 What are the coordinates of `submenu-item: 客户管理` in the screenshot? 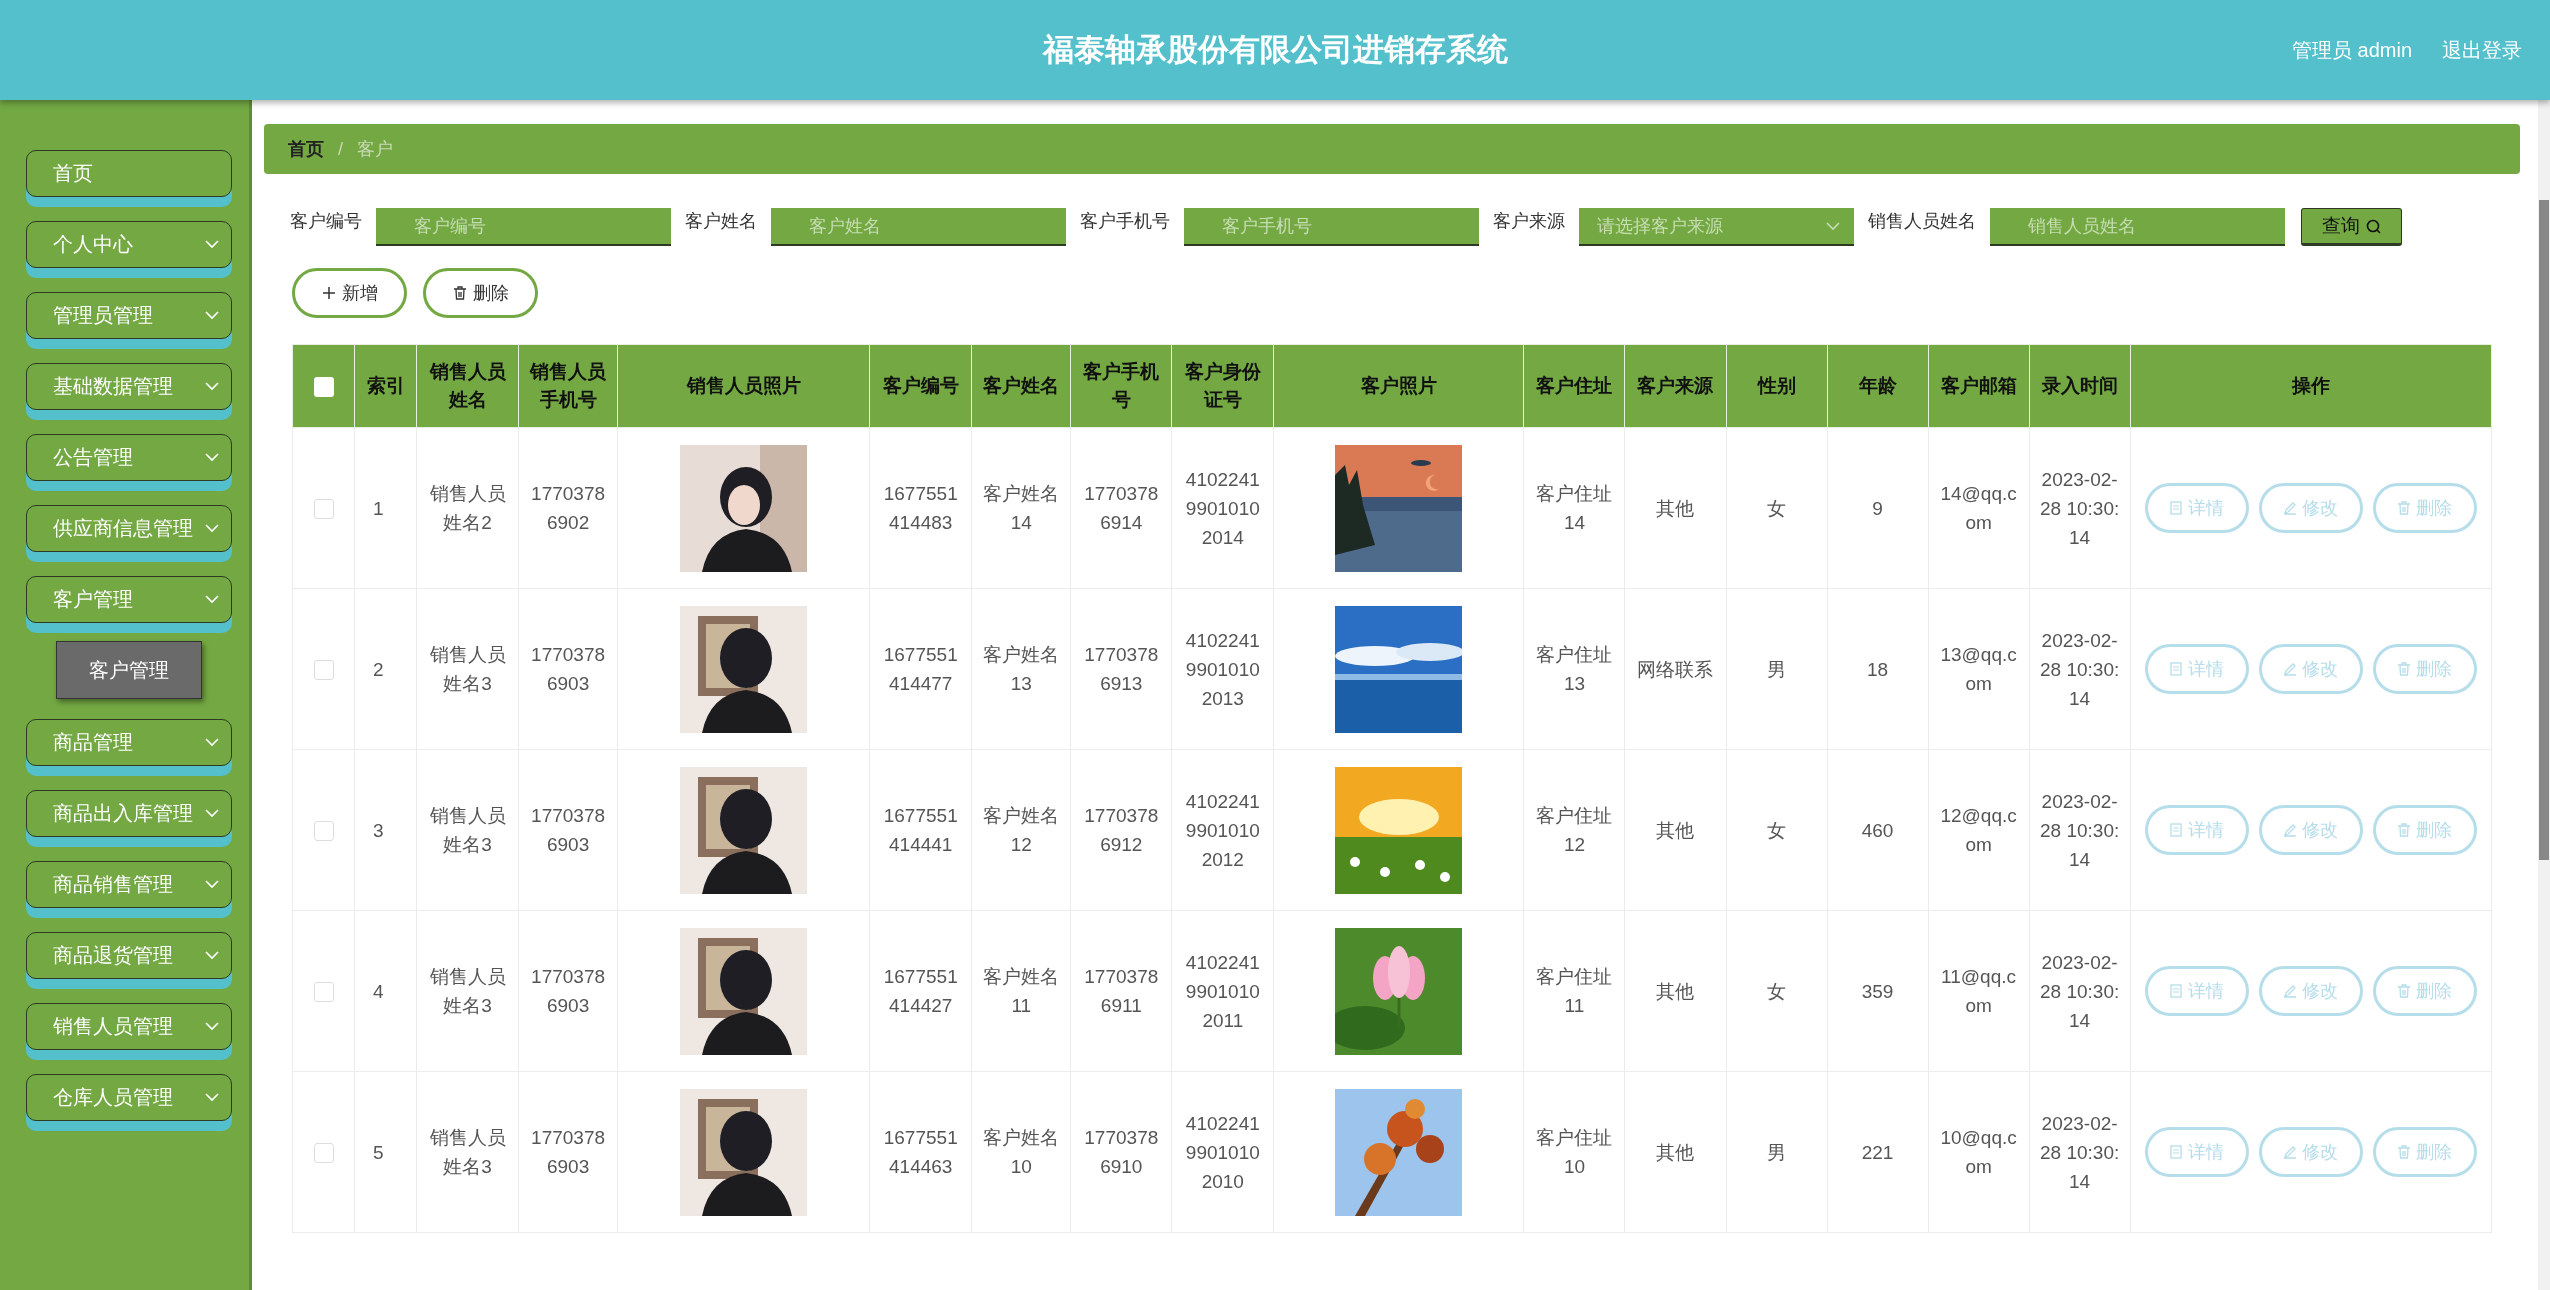 It's located at (129, 670).